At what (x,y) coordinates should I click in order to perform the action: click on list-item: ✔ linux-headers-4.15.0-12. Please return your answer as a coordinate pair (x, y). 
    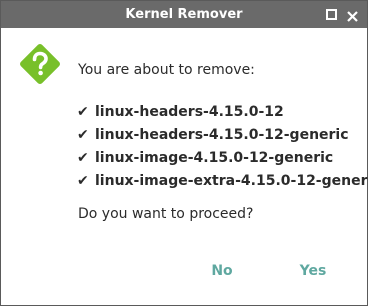
    Looking at the image, I should click on (222, 112).